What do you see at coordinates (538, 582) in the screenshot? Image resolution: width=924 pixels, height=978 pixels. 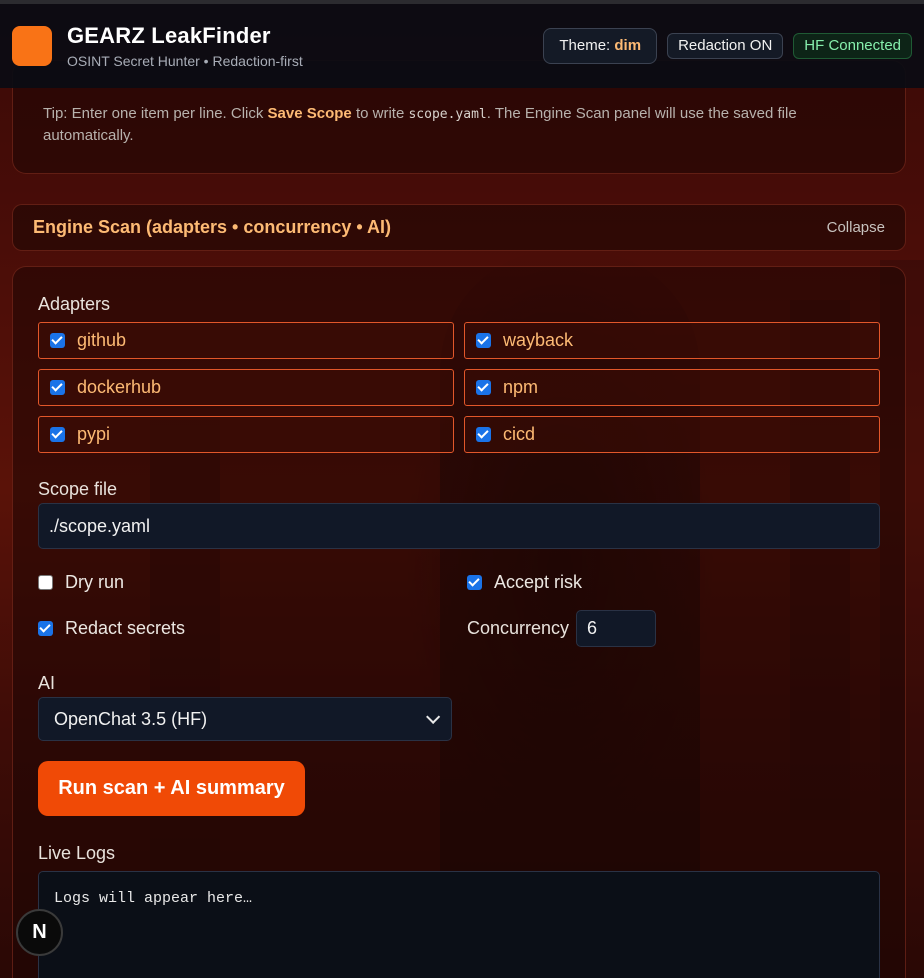 I see `accept-risk-label: Accept risk` at bounding box center [538, 582].